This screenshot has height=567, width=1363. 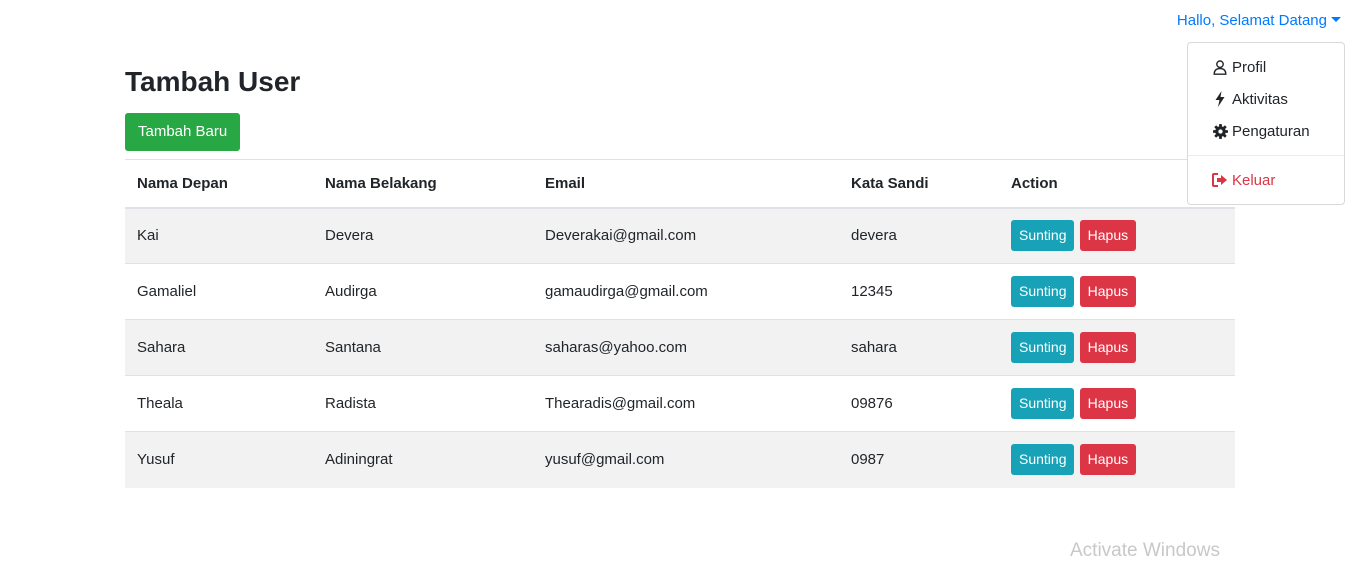 What do you see at coordinates (1336, 19) in the screenshot?
I see `chevron-down-icon` at bounding box center [1336, 19].